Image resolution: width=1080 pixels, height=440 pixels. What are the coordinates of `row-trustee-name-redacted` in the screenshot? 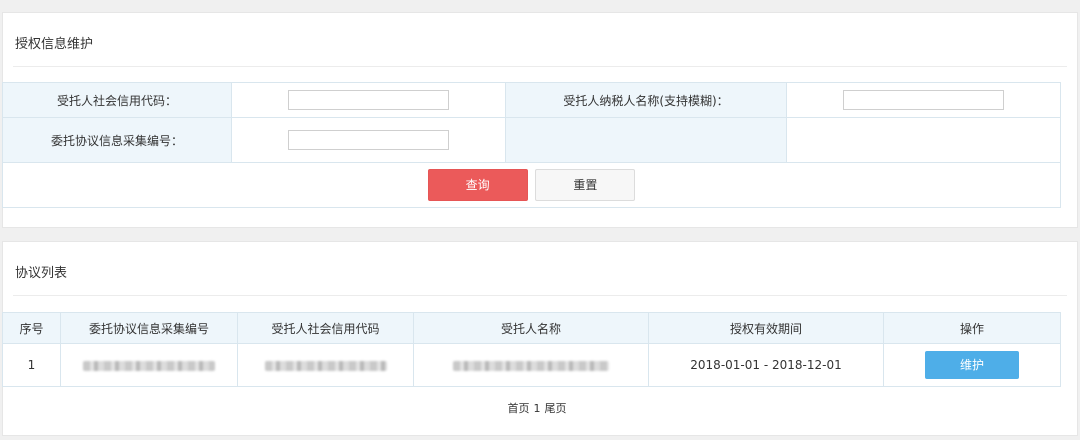 It's located at (531, 365).